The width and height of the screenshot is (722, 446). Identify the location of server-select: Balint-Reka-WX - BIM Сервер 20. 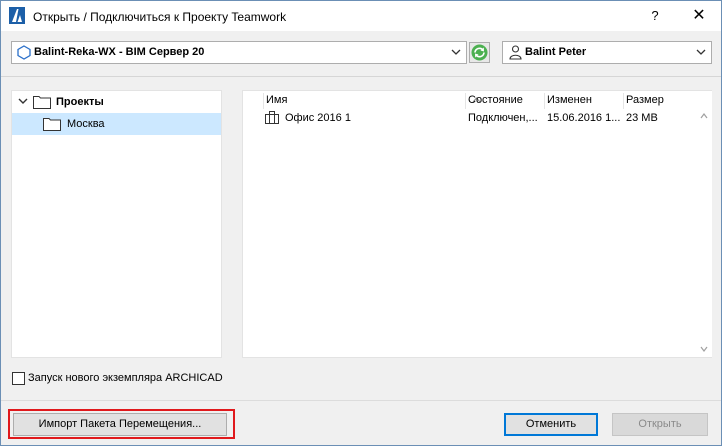
(239, 52).